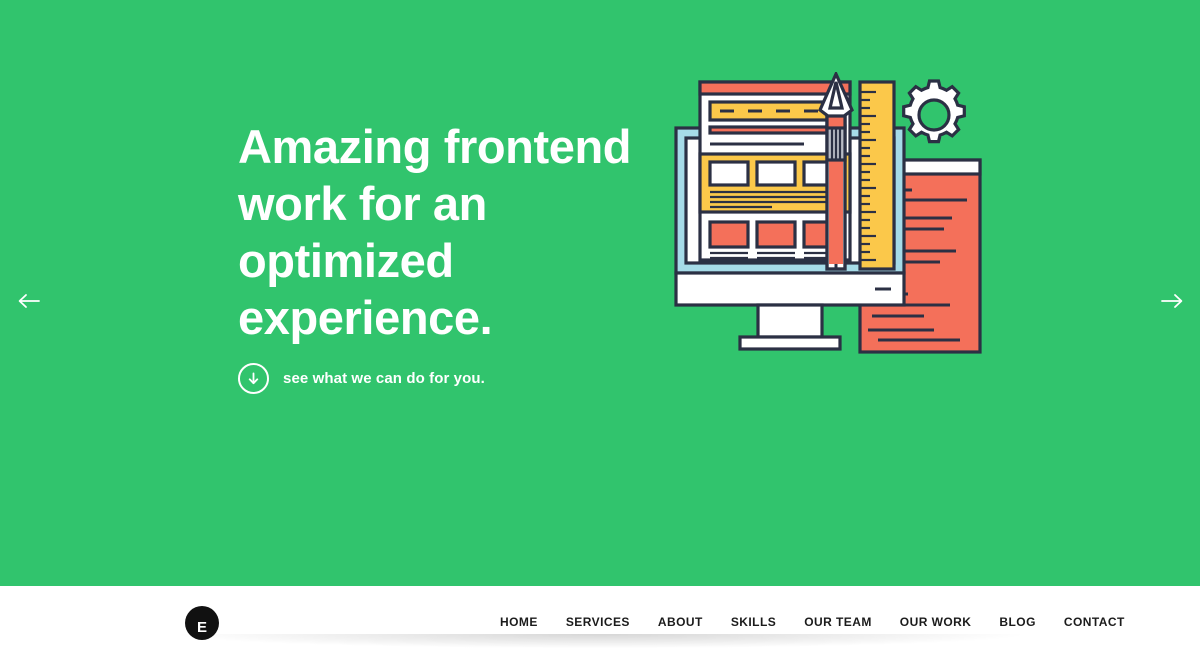 The width and height of the screenshot is (1200, 648). What do you see at coordinates (600, 641) in the screenshot?
I see `navbar-shadow` at bounding box center [600, 641].